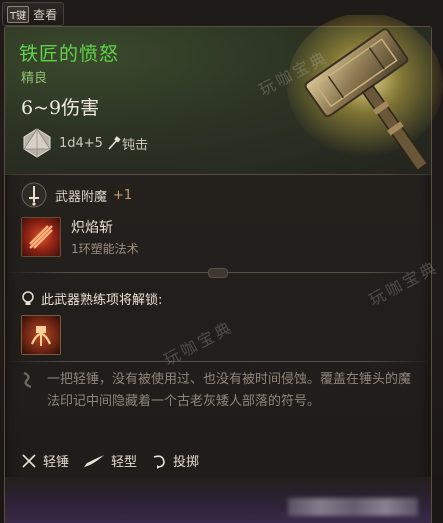  Describe the element at coordinates (218, 174) in the screenshot. I see `header-divider` at that location.